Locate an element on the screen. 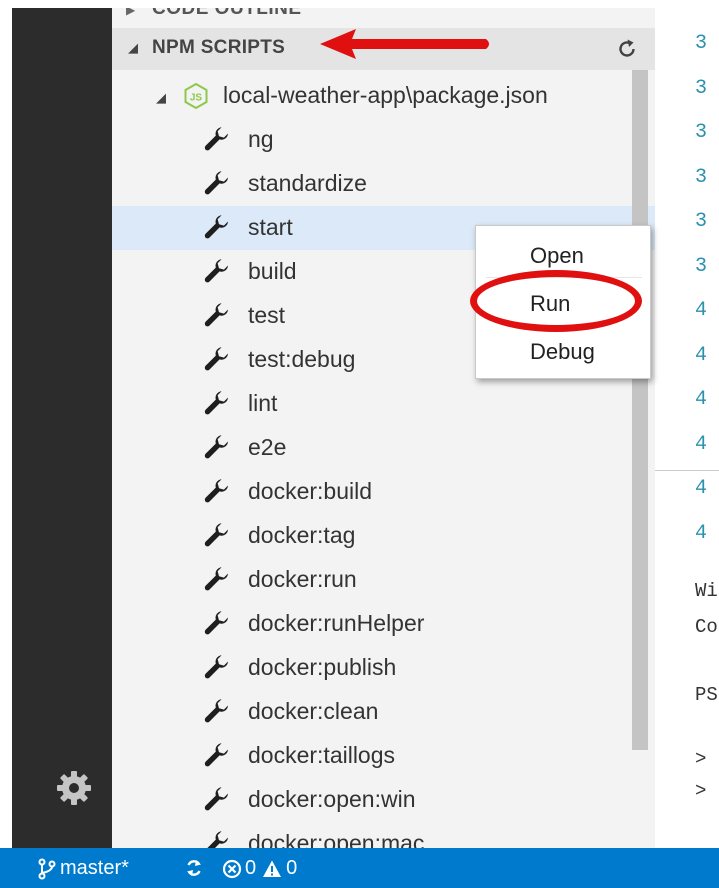 The image size is (719, 888). settings-gear-icon is located at coordinates (74, 788).